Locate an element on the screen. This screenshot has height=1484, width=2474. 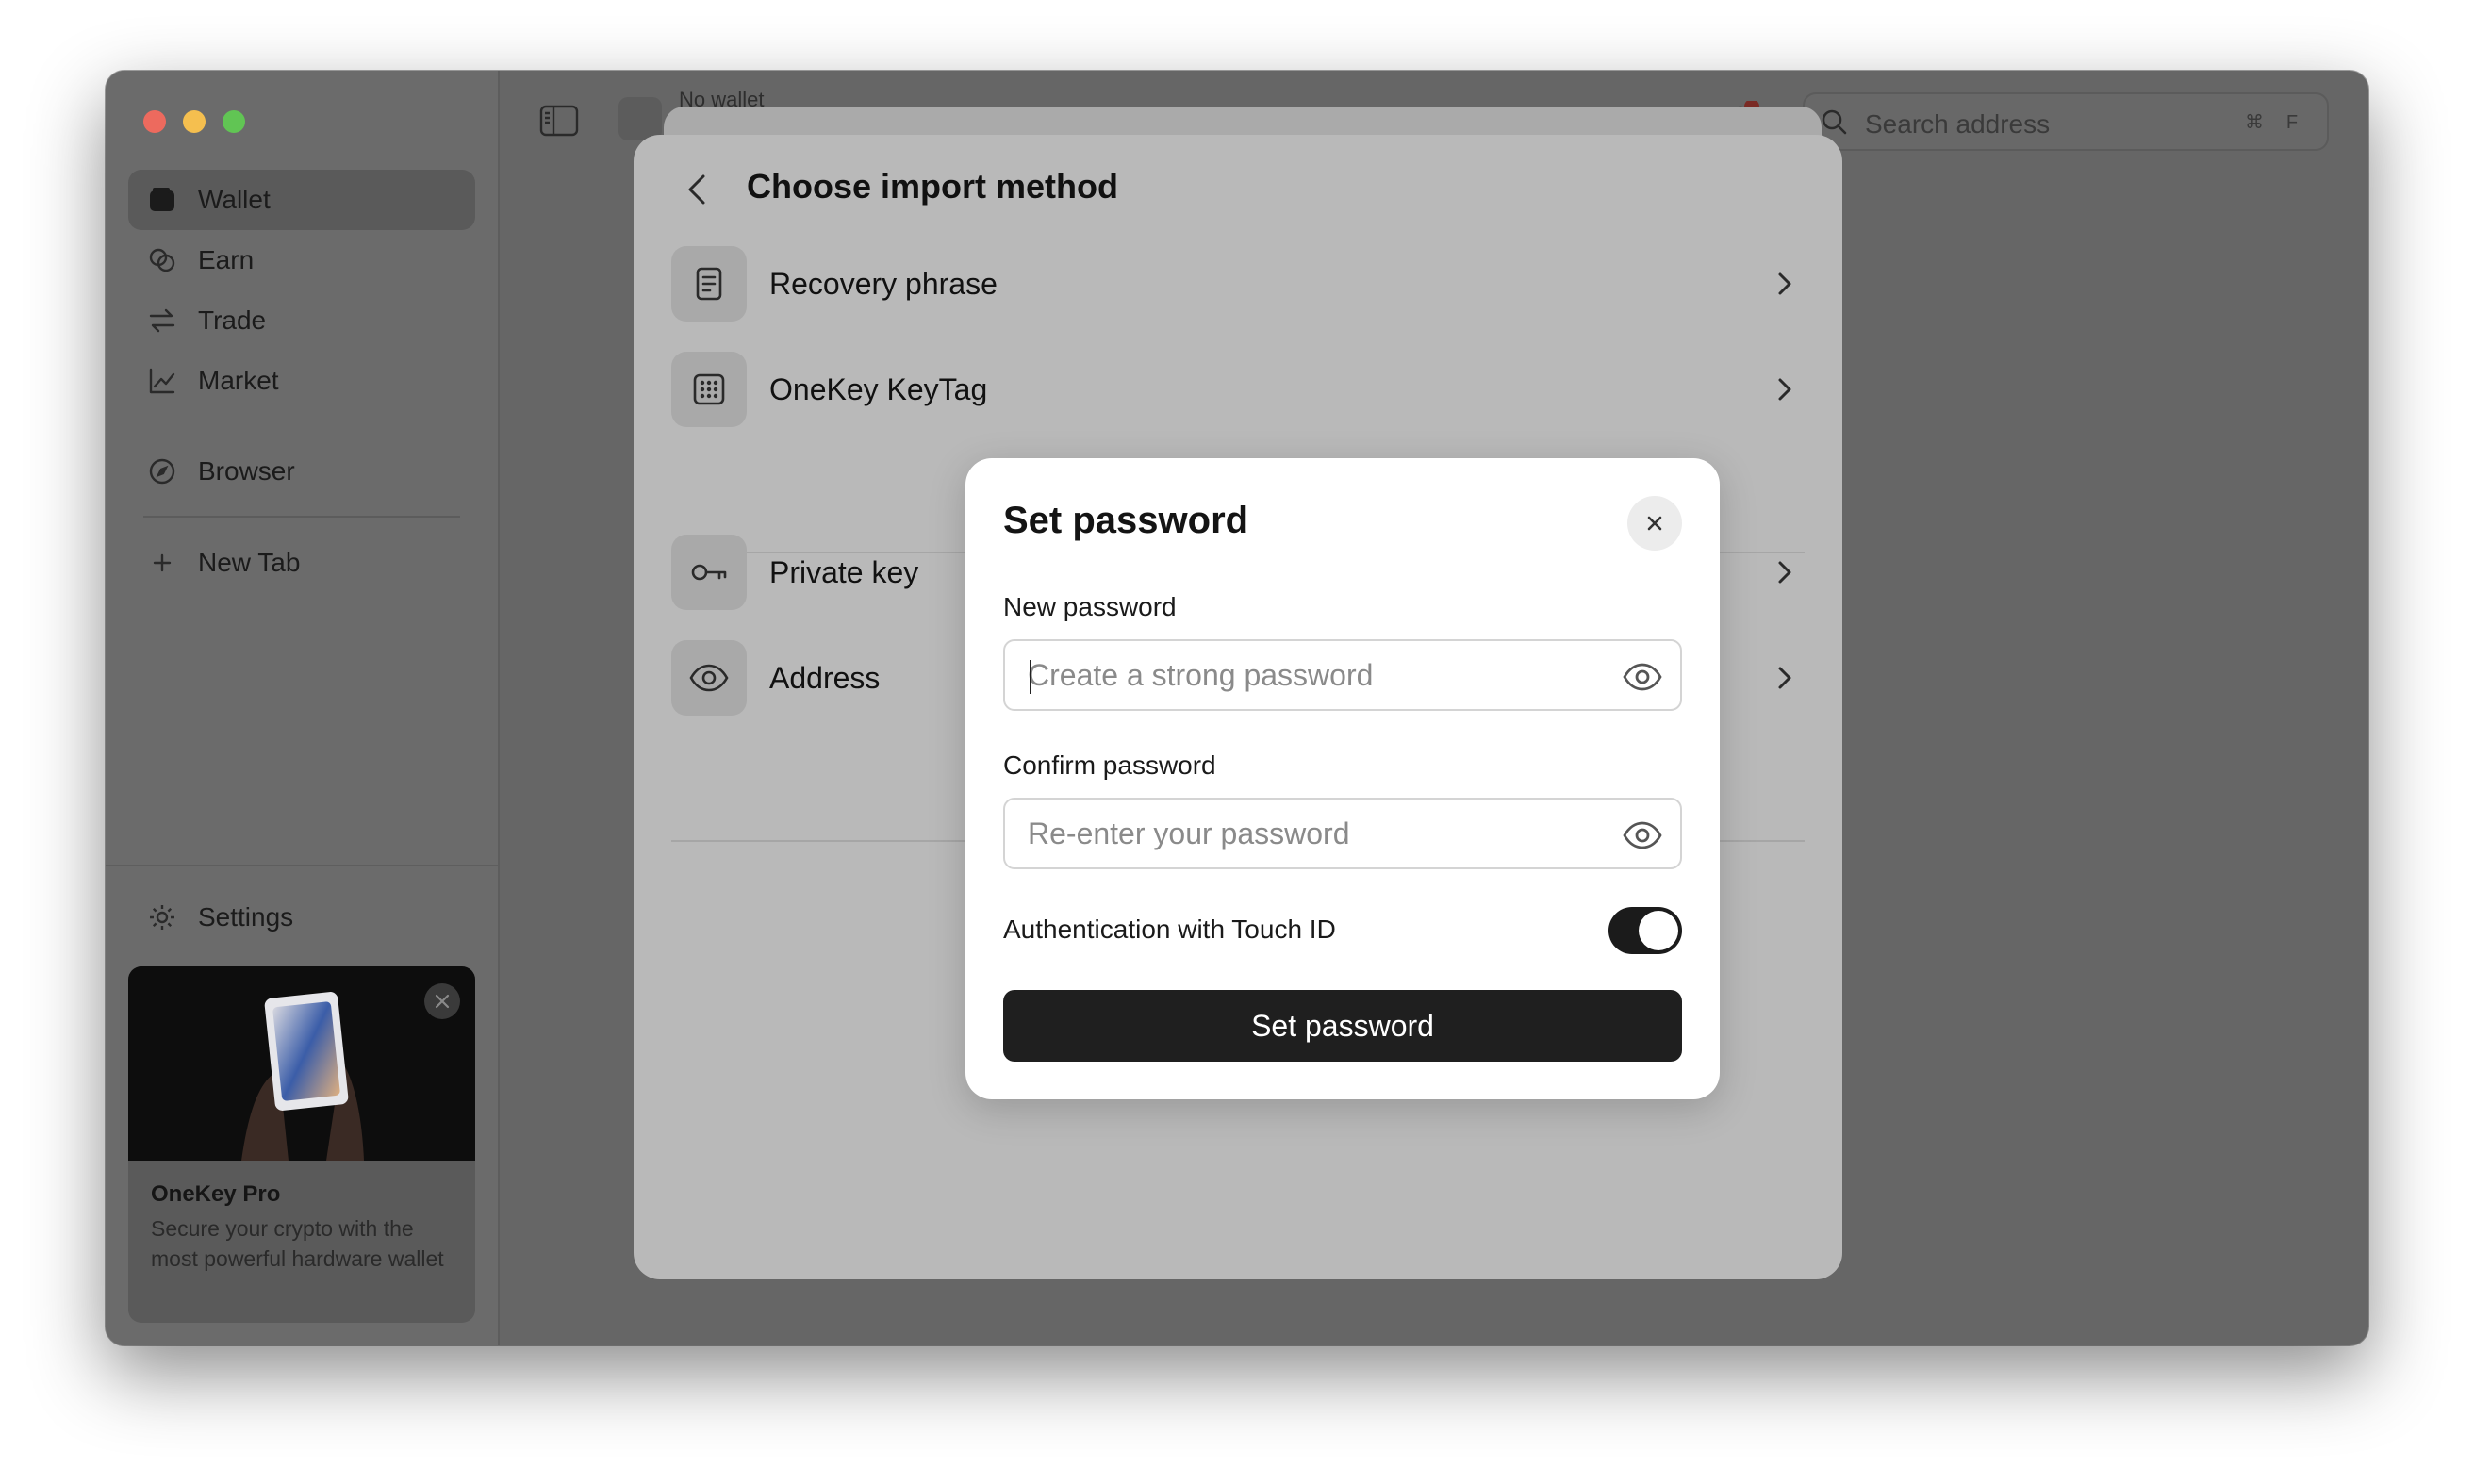
eye-icon is located at coordinates (709, 678).